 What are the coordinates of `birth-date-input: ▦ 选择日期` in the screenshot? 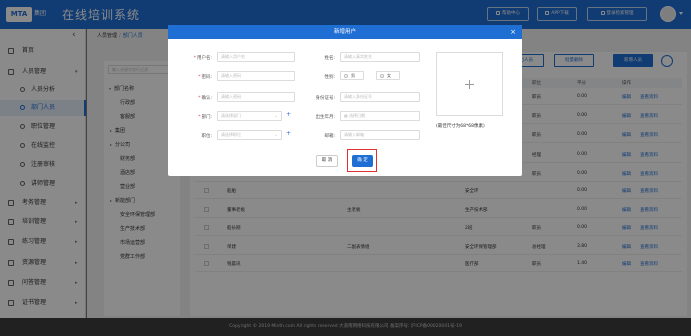 It's located at (380, 116).